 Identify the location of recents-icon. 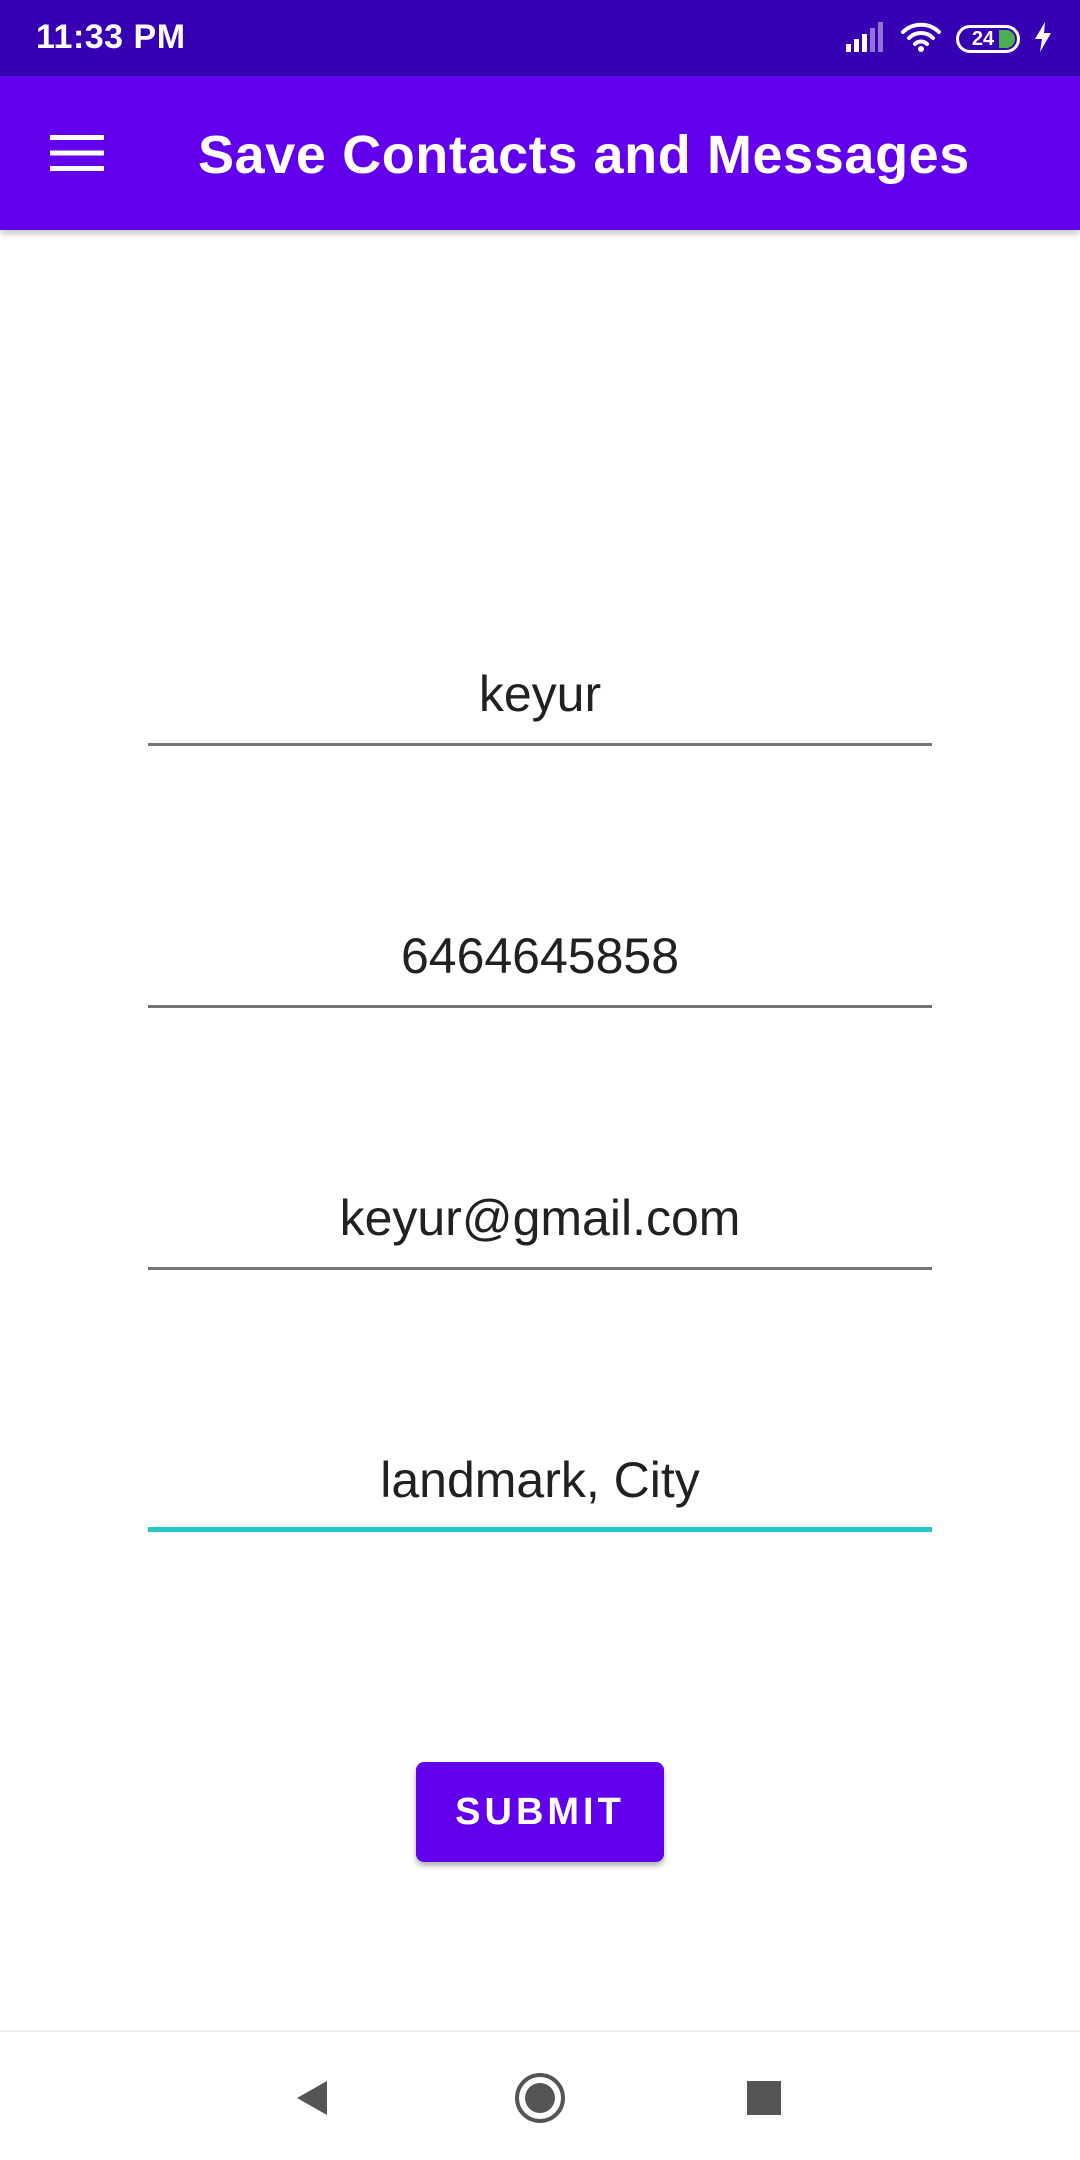
(764, 2098).